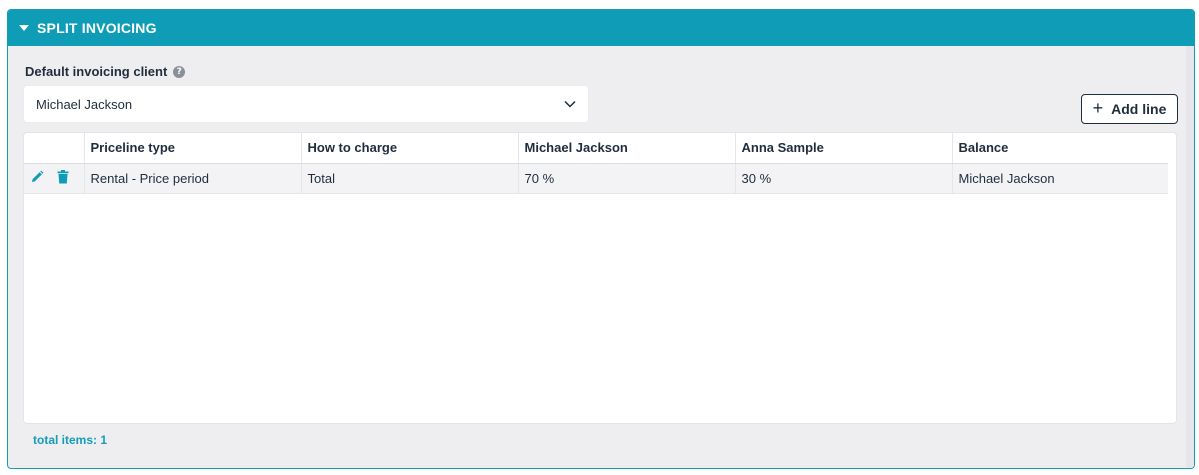  Describe the element at coordinates (627, 178) in the screenshot. I see `cell-michael-jackson-share: 70 %` at that location.